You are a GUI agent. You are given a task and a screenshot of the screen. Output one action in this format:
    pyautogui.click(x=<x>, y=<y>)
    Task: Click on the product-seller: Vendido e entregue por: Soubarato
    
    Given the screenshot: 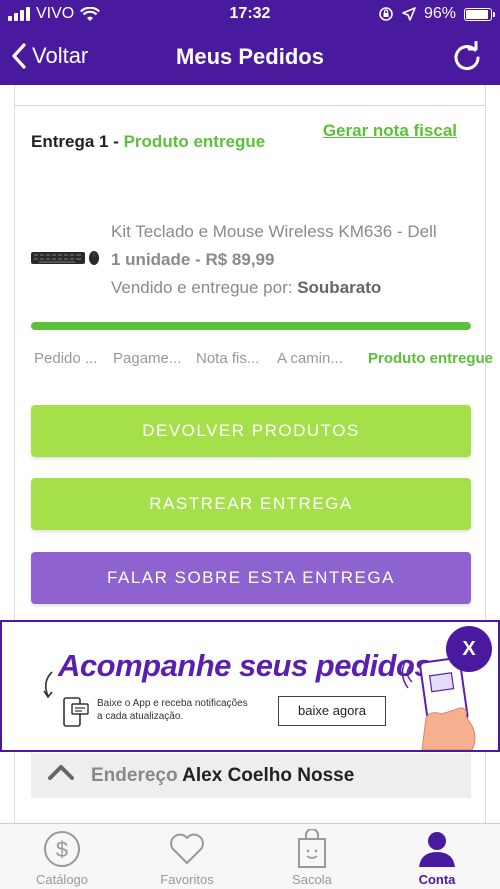 What is the action you would take?
    pyautogui.click(x=246, y=288)
    